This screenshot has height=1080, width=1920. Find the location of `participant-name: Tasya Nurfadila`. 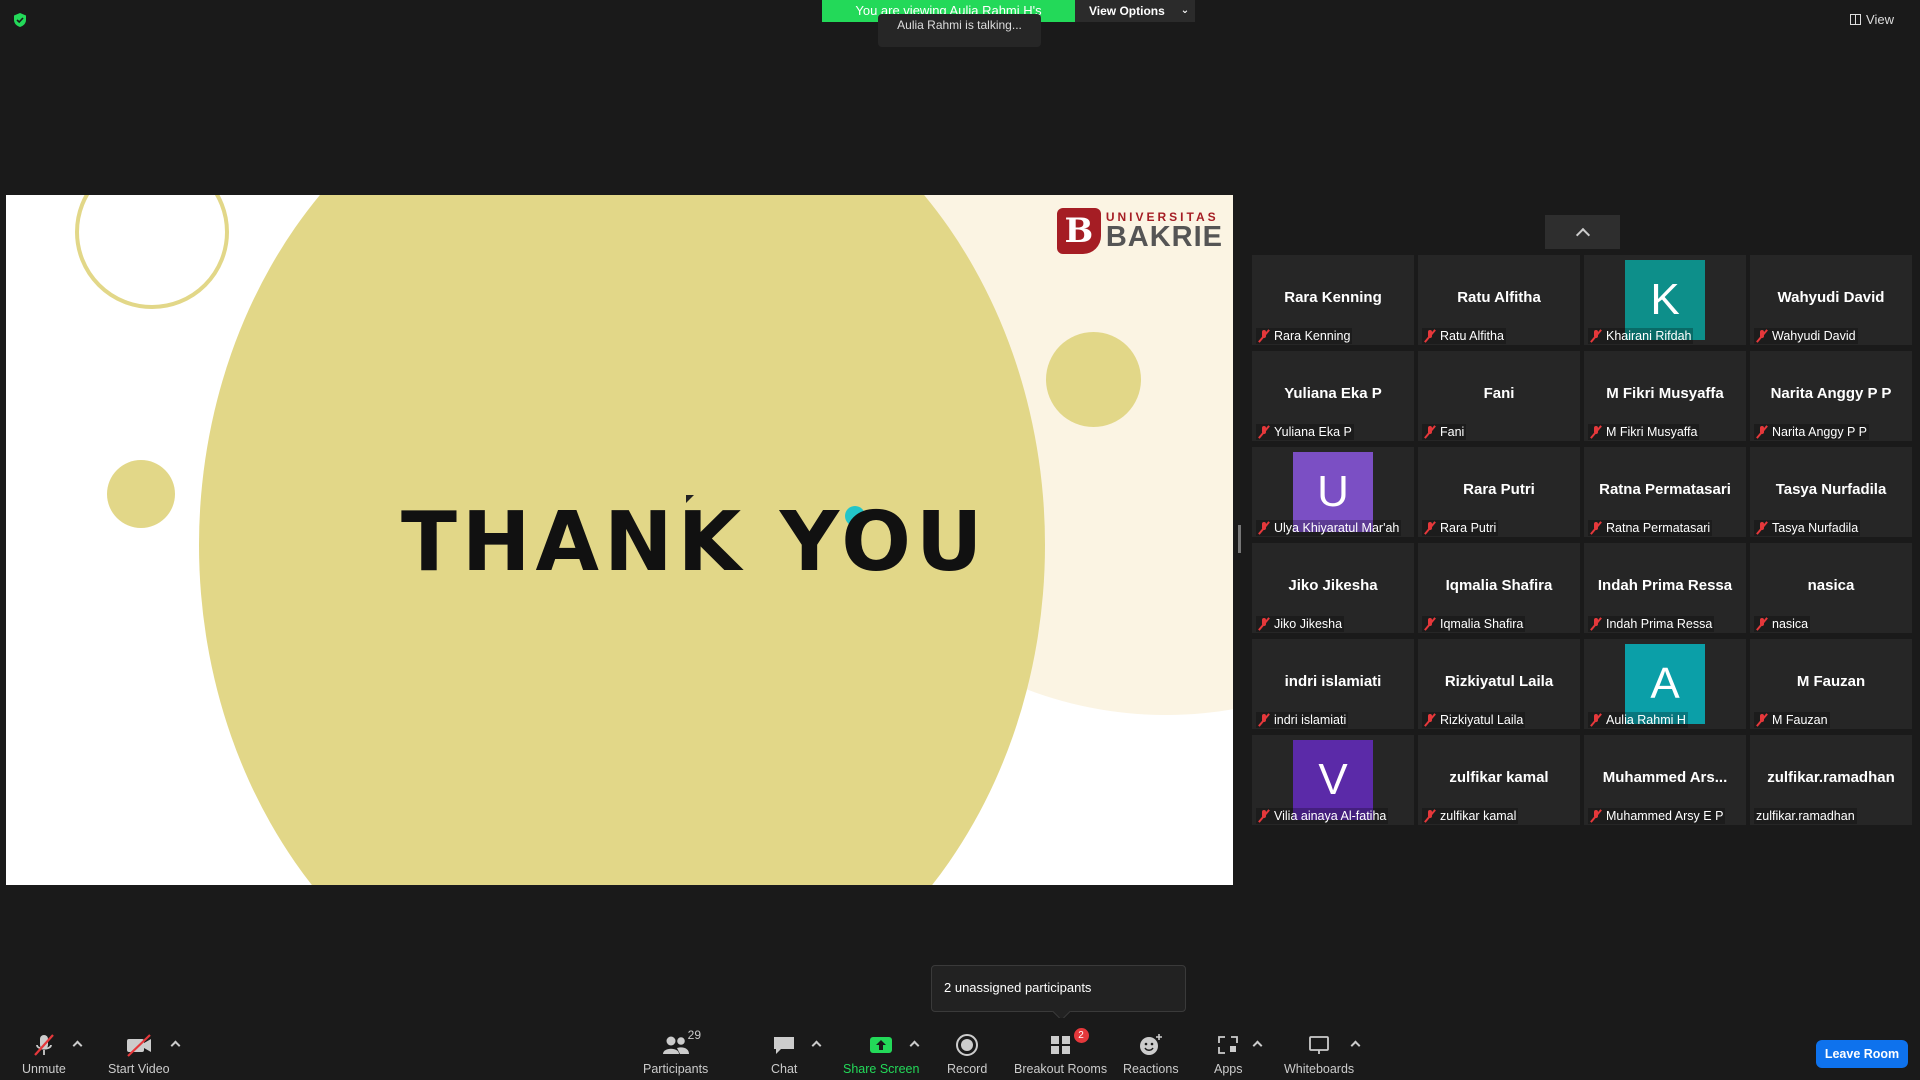

participant-name: Tasya Nurfadila is located at coordinates (1815, 528).